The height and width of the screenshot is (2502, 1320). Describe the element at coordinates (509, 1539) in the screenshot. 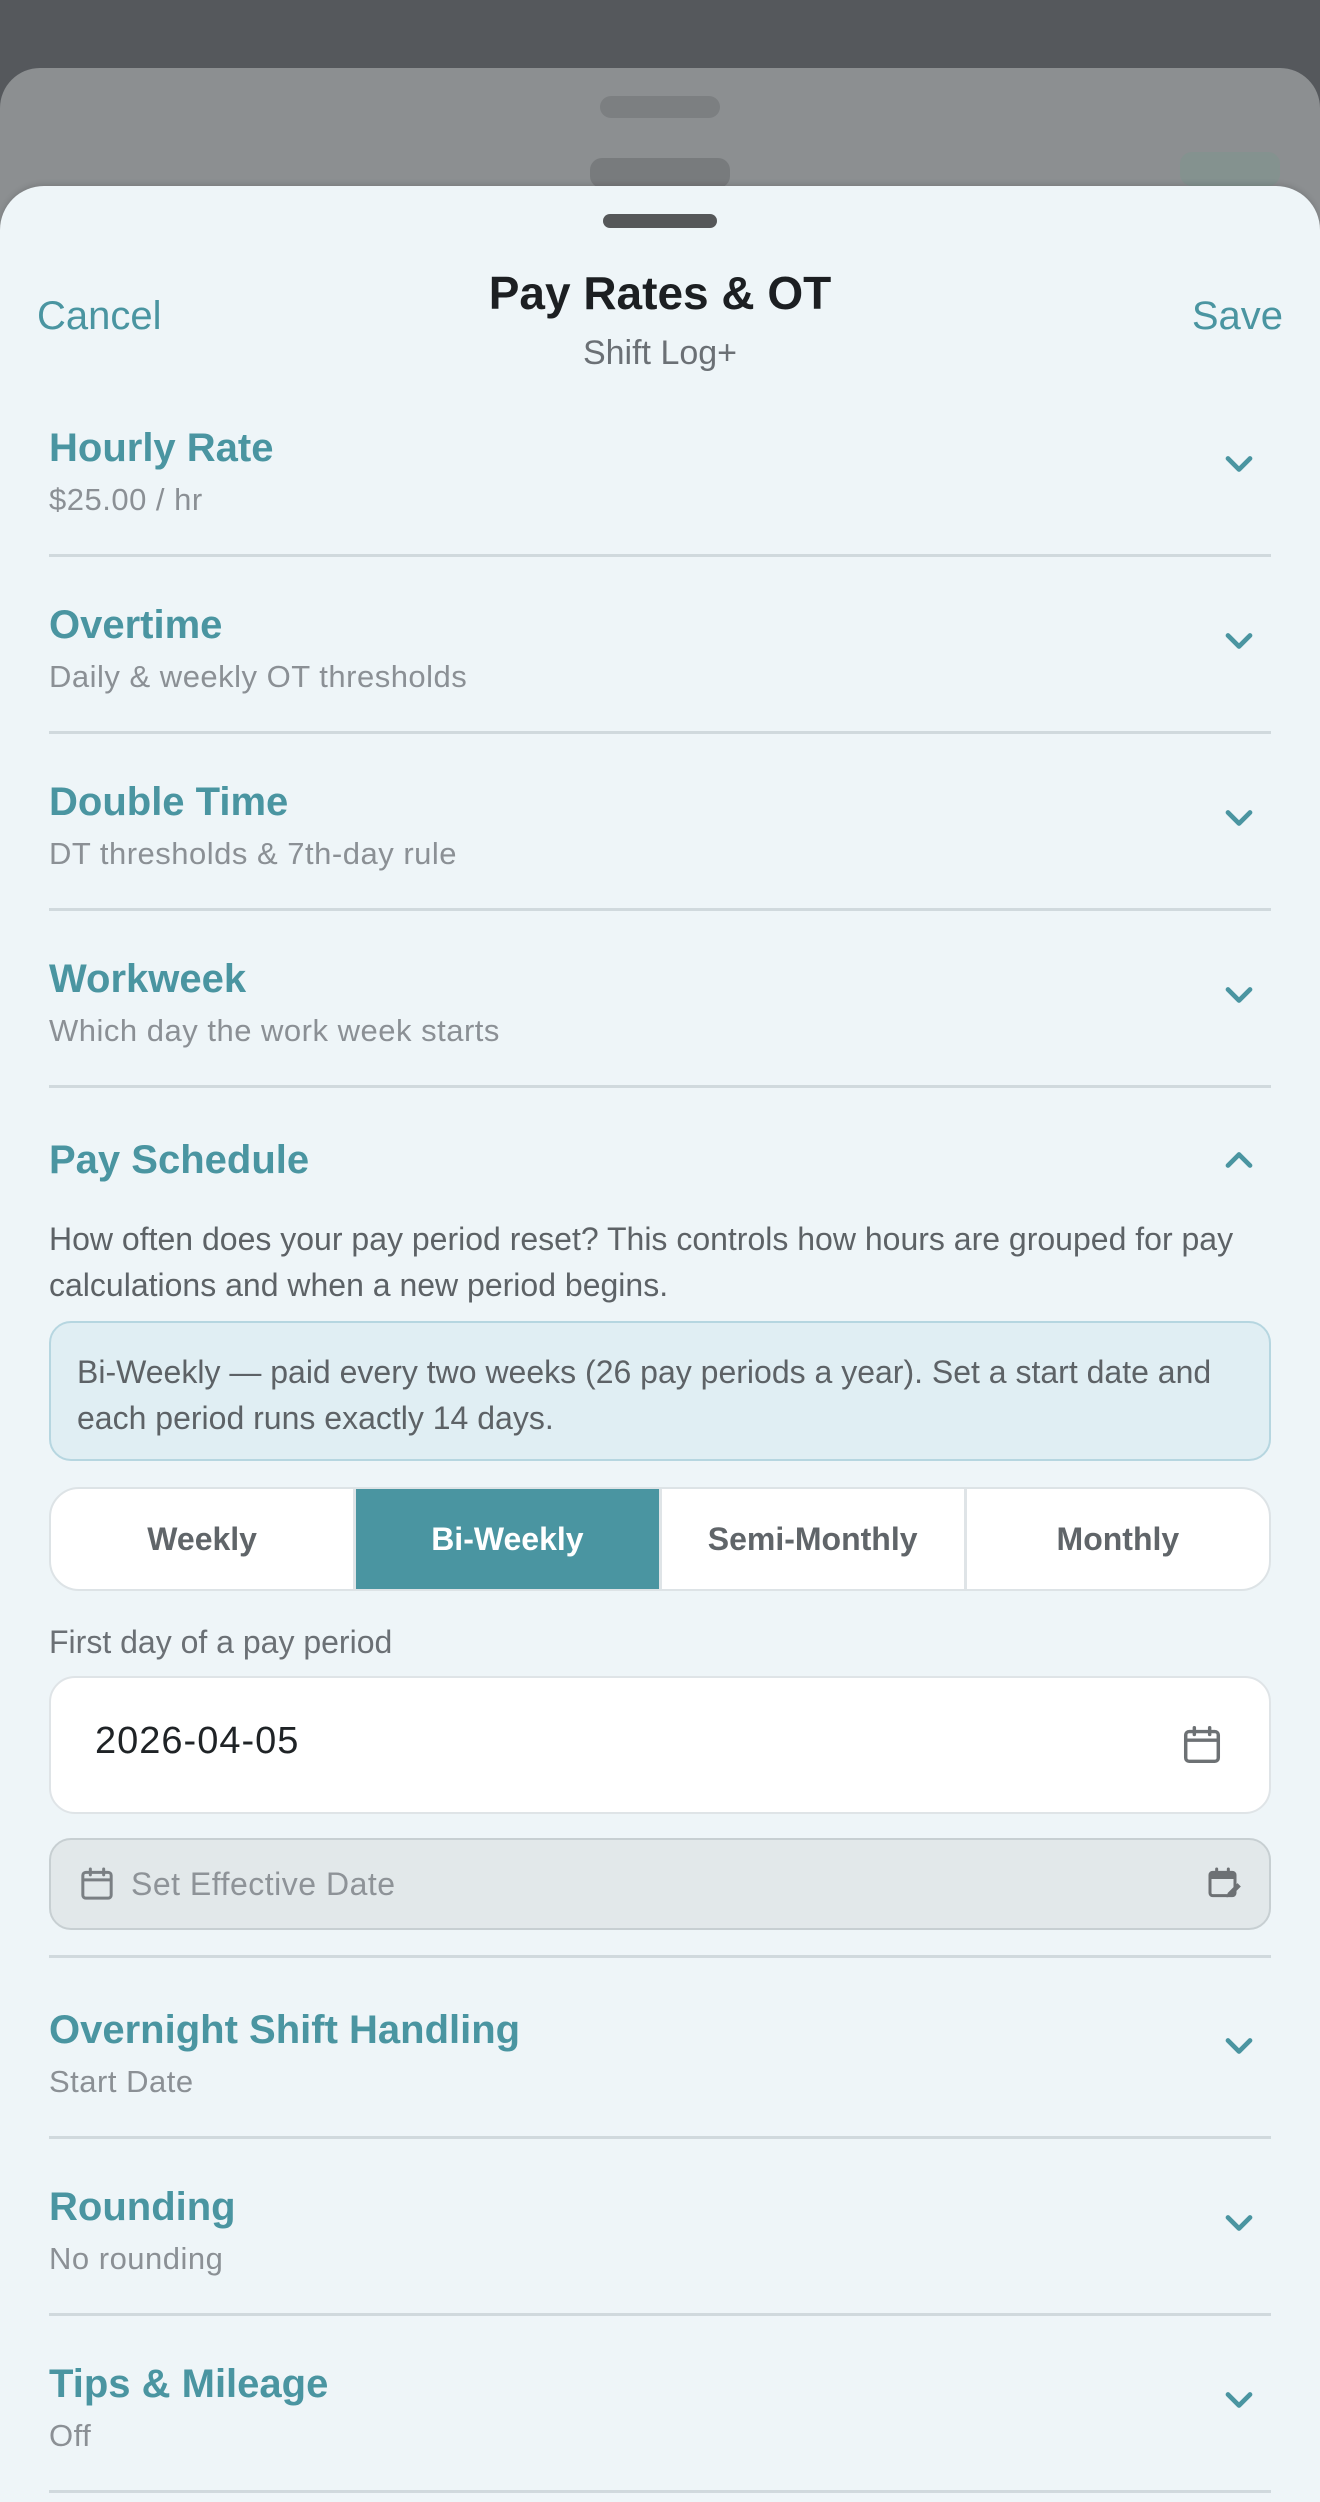

I see `segment-bi-weekly: Bi-Weekly` at that location.